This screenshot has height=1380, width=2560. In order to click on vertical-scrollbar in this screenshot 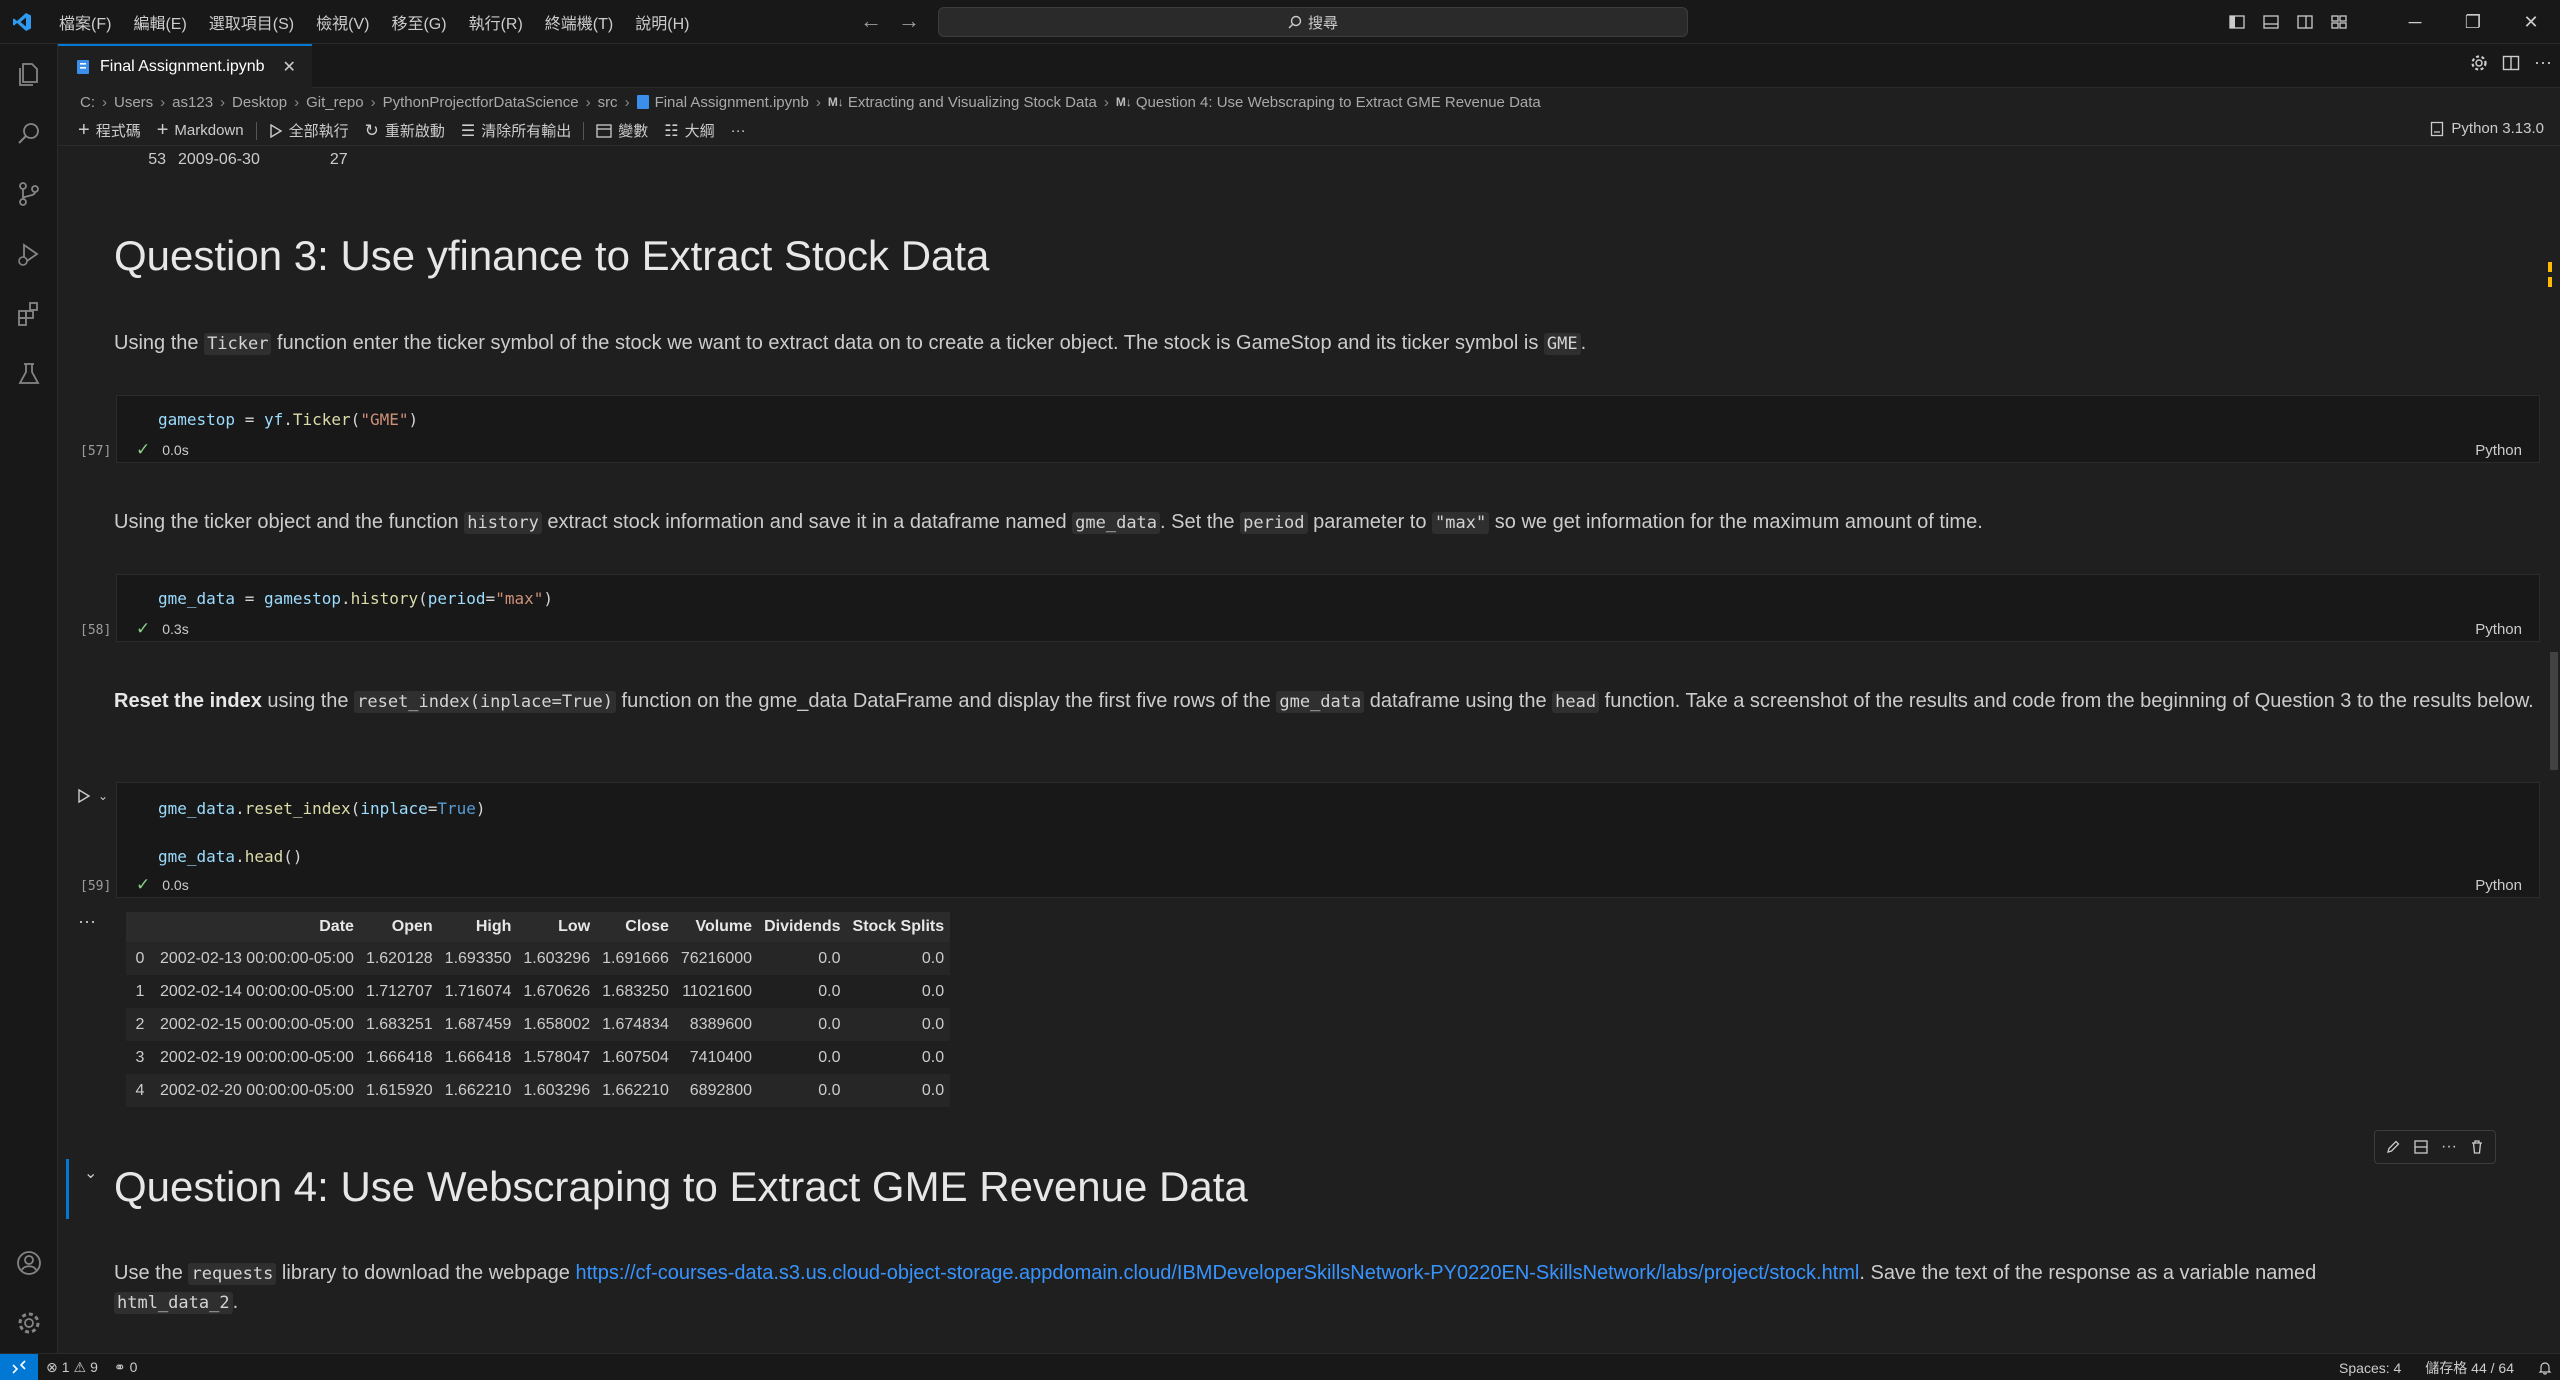, I will do `click(2553, 750)`.